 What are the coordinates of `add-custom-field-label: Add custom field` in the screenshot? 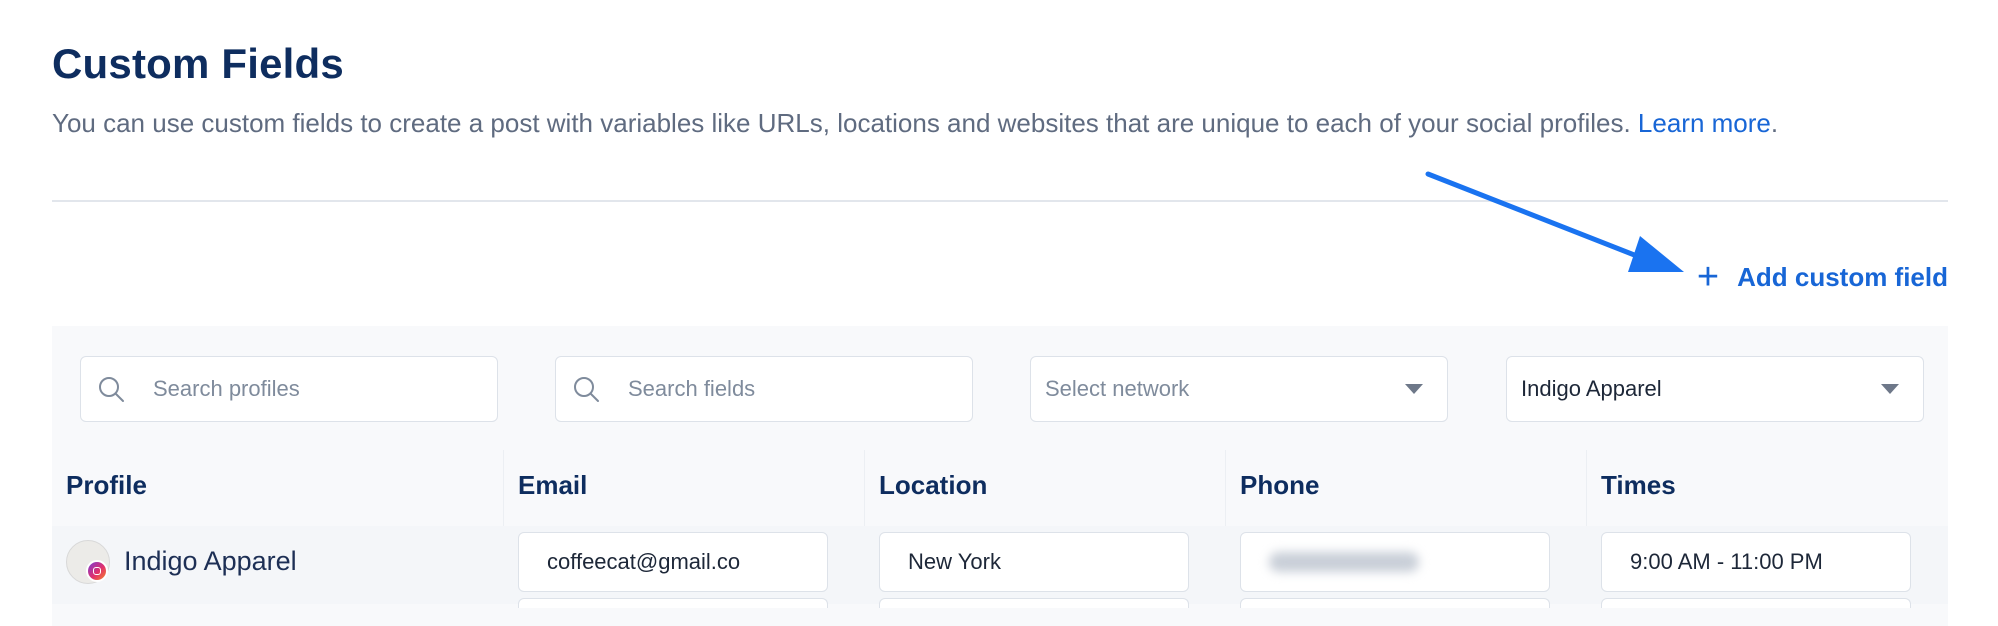 It's located at (1842, 276).